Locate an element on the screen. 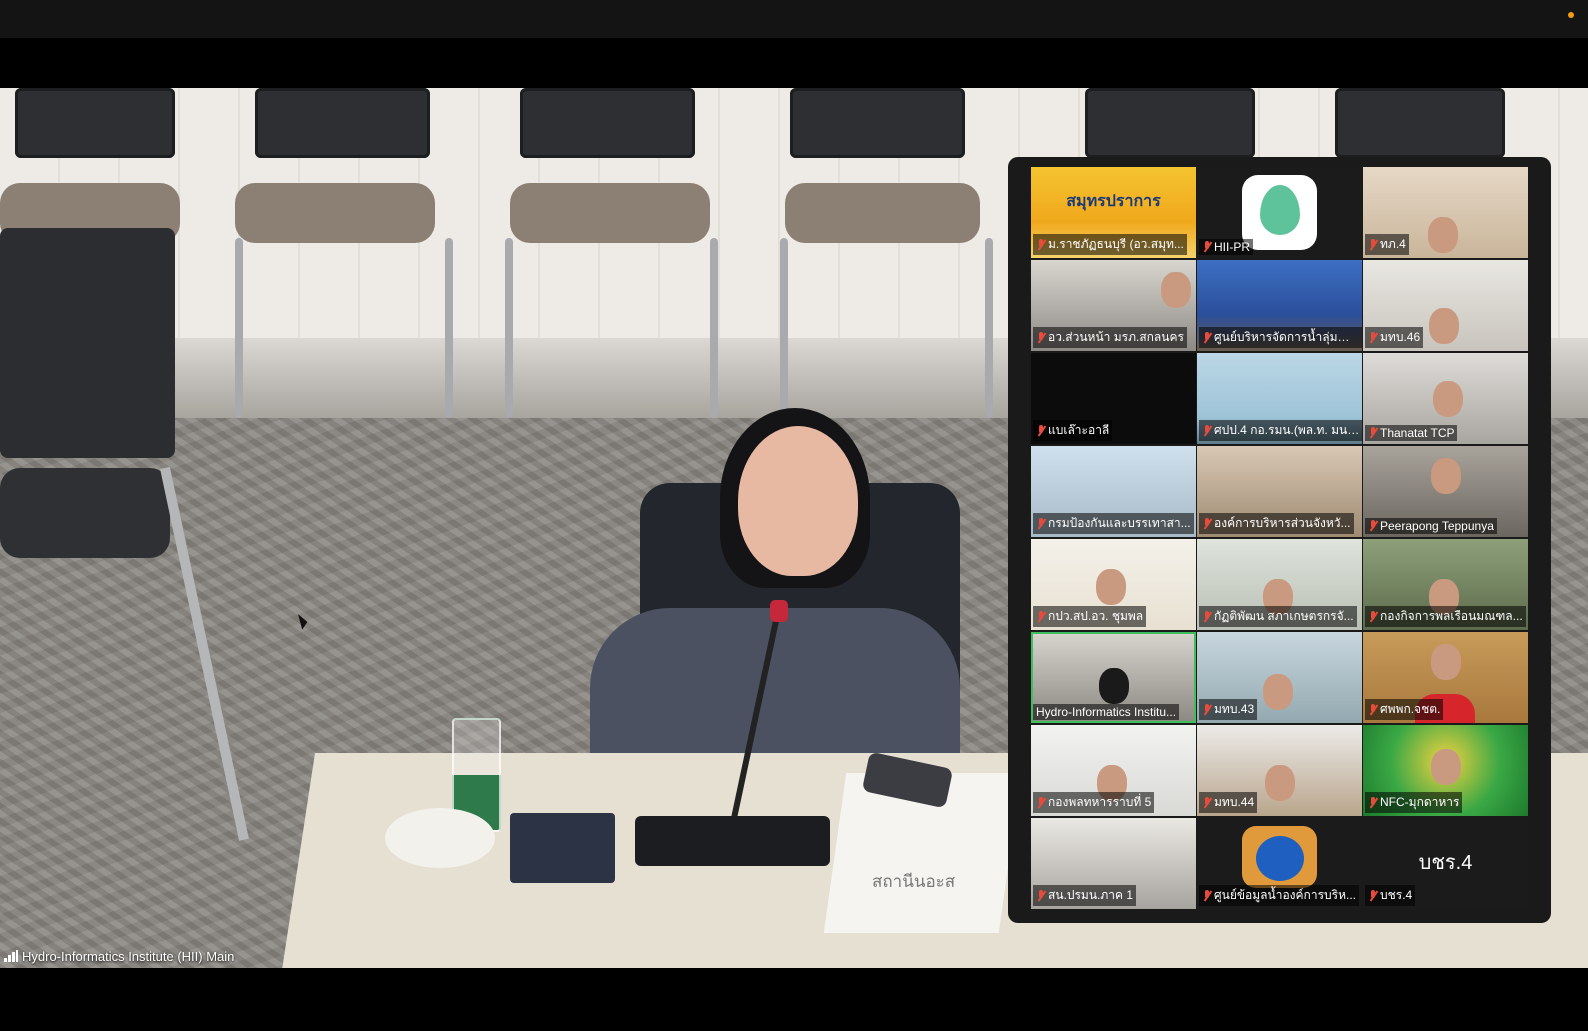 The height and width of the screenshot is (1031, 1588). participant-tile: มทบ.46 is located at coordinates (1445, 305).